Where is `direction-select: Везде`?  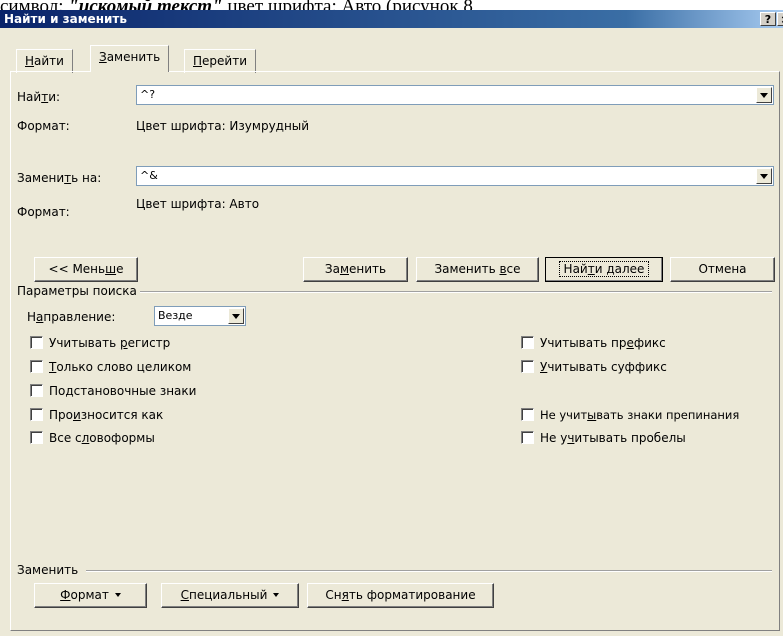
direction-select: Везде is located at coordinates (200, 316).